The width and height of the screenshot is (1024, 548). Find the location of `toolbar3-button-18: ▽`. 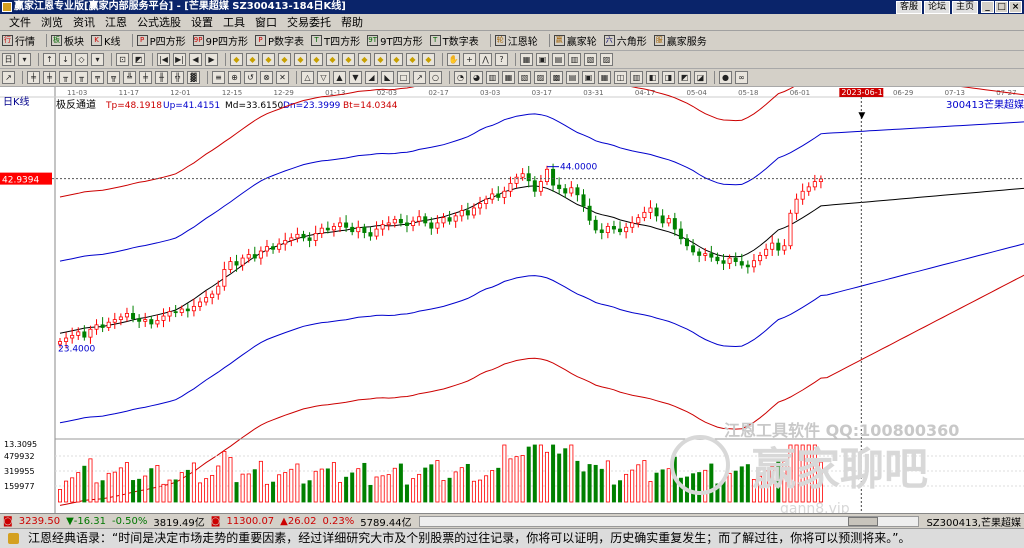

toolbar3-button-18: ▽ is located at coordinates (323, 77).